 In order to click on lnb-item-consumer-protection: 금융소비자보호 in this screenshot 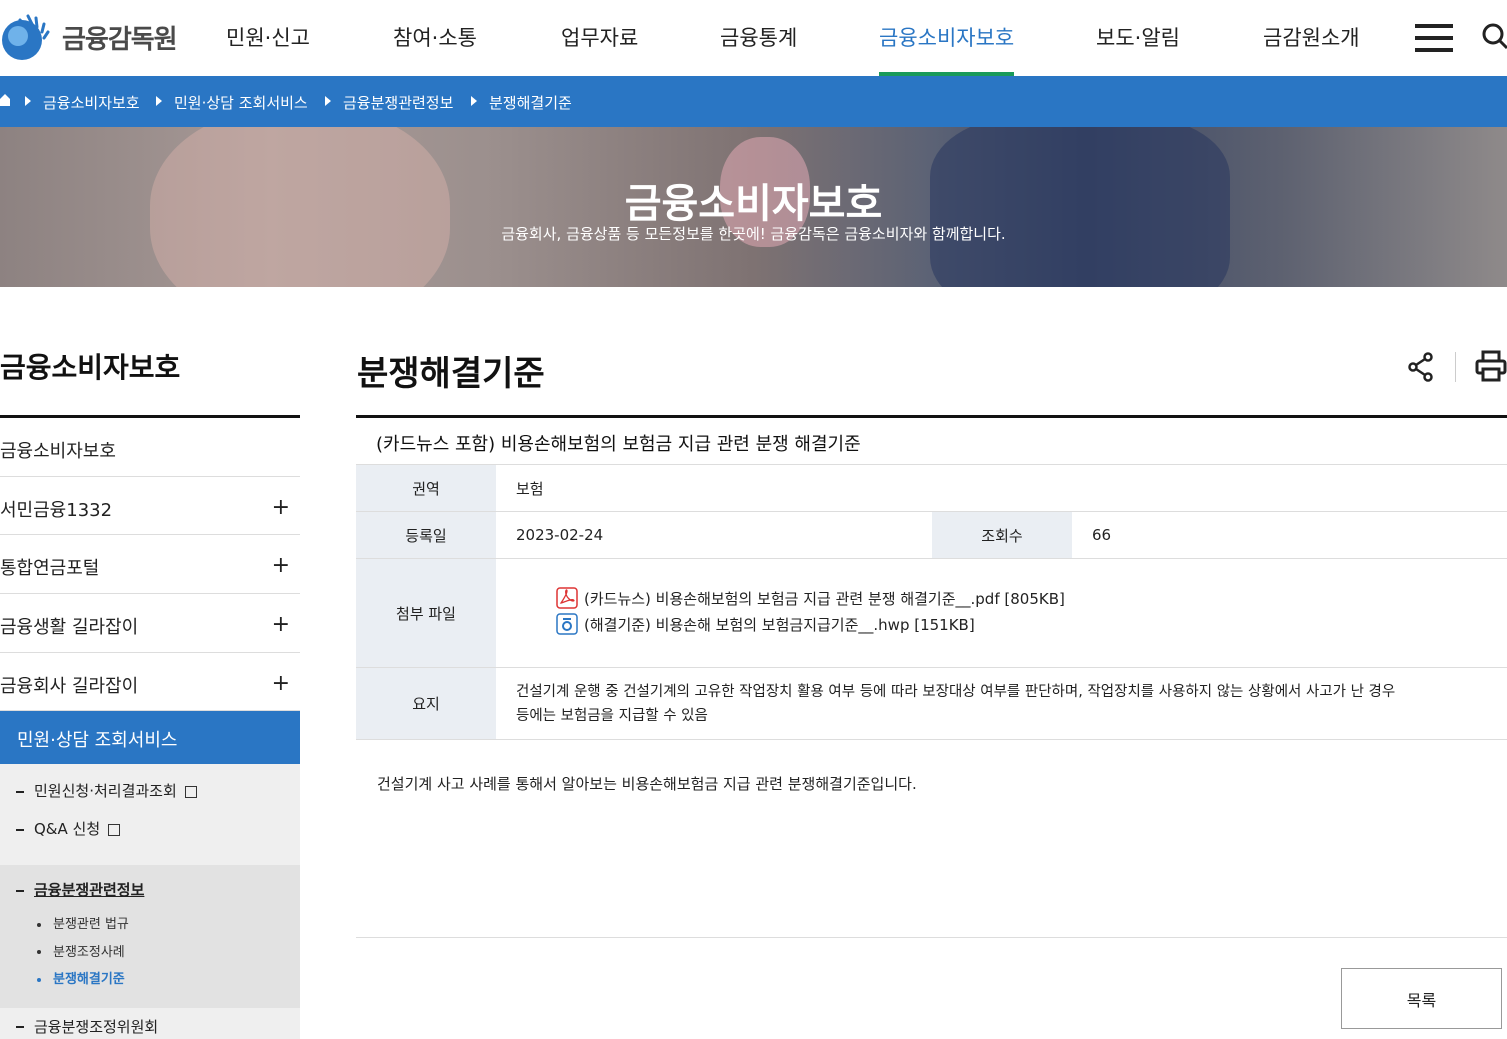, I will do `click(150, 447)`.